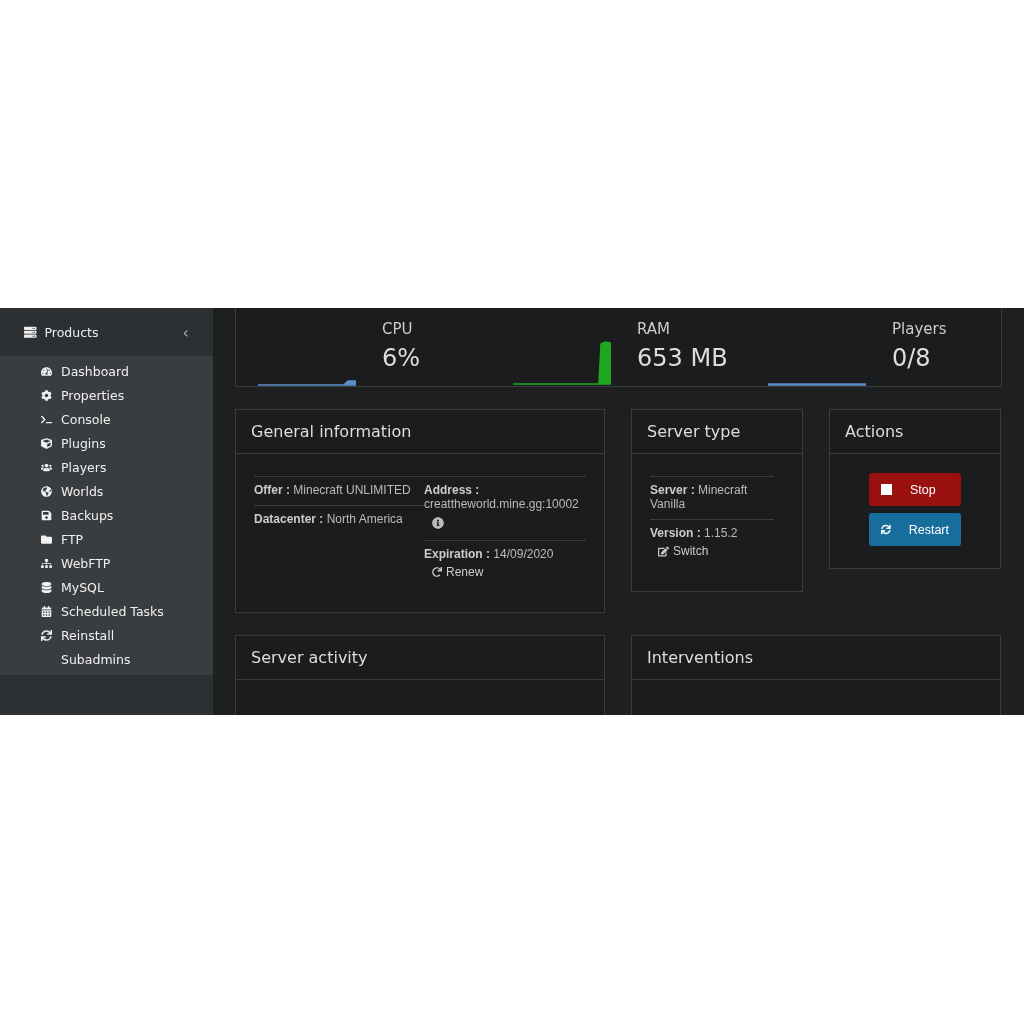 This screenshot has width=1024, height=1024. Describe the element at coordinates (663, 551) in the screenshot. I see `edit-icon` at that location.